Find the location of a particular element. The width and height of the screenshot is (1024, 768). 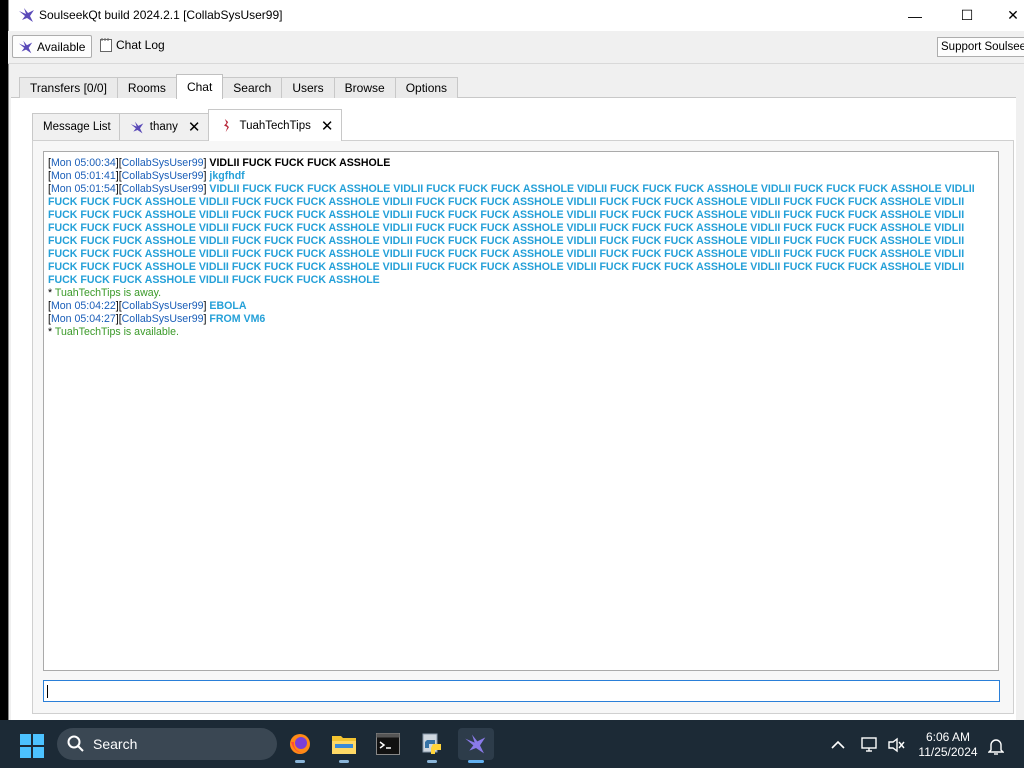

support-soulseek-button: Support Soulseek is located at coordinates (980, 47).